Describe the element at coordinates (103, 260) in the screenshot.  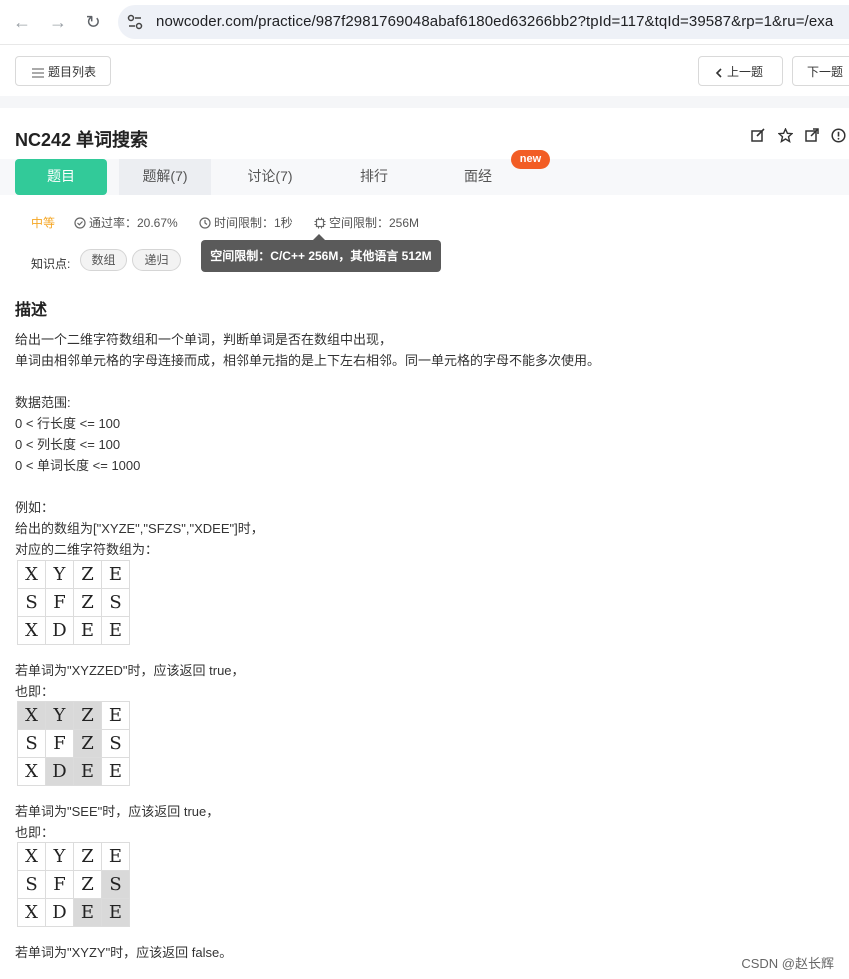
I see `tag-array: 数组` at that location.